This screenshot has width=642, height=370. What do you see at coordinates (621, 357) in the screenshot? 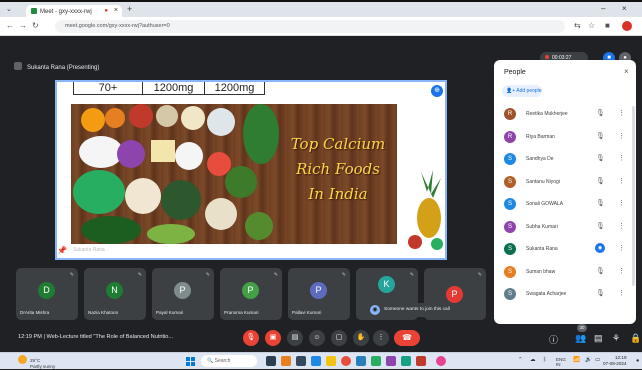
I see `clock-time: 12:19` at bounding box center [621, 357].